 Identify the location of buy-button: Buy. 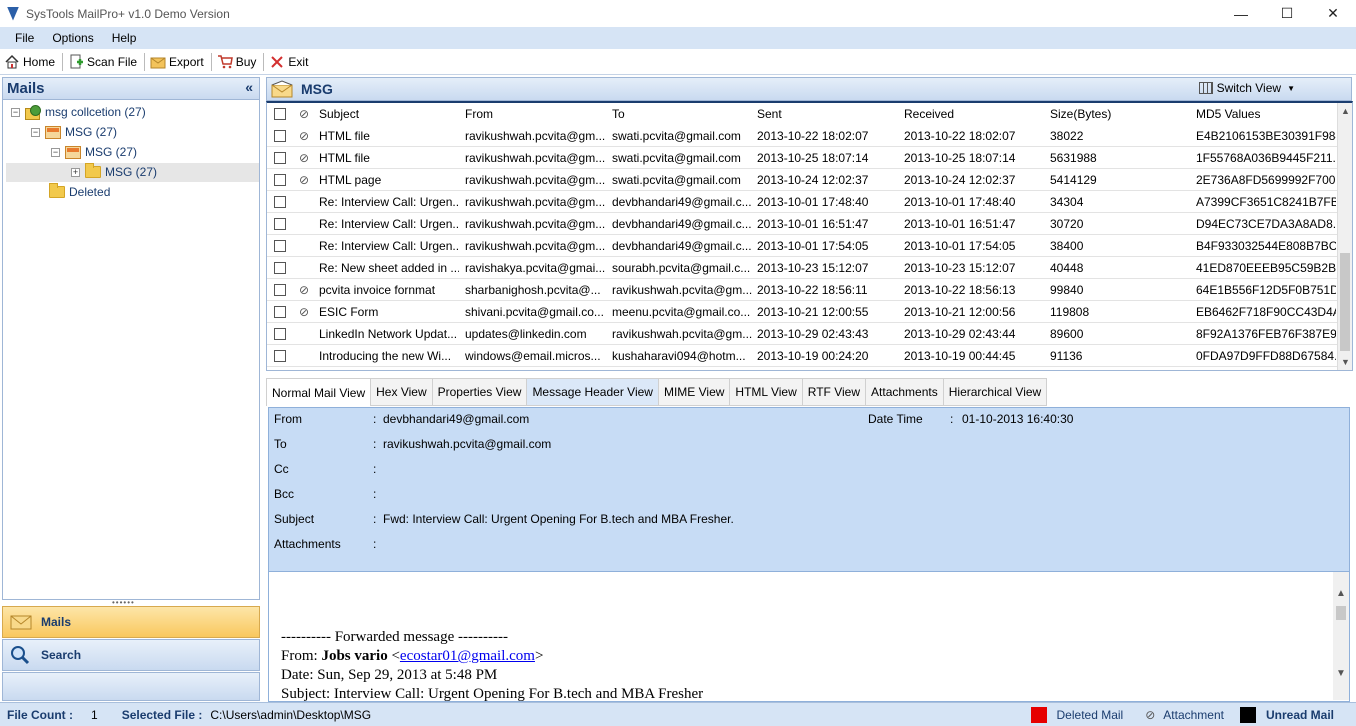
(238, 62).